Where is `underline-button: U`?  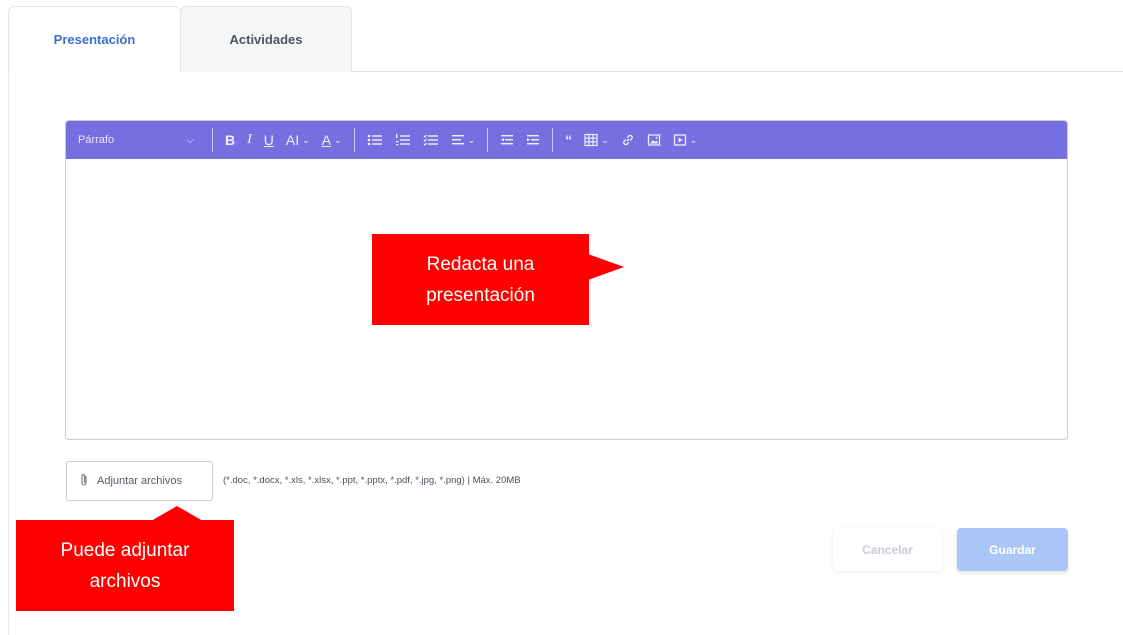
underline-button: U is located at coordinates (269, 140).